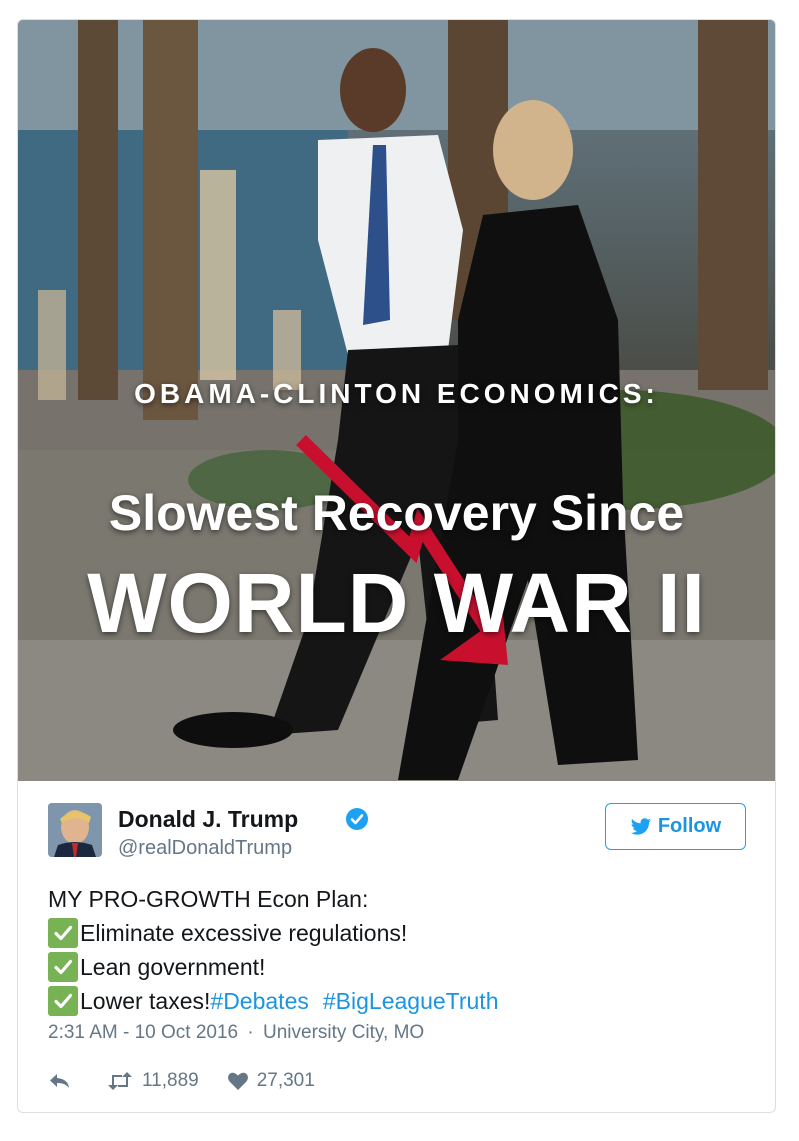  Describe the element at coordinates (205, 848) in the screenshot. I see `author-handle: @realDonaldTrump` at that location.